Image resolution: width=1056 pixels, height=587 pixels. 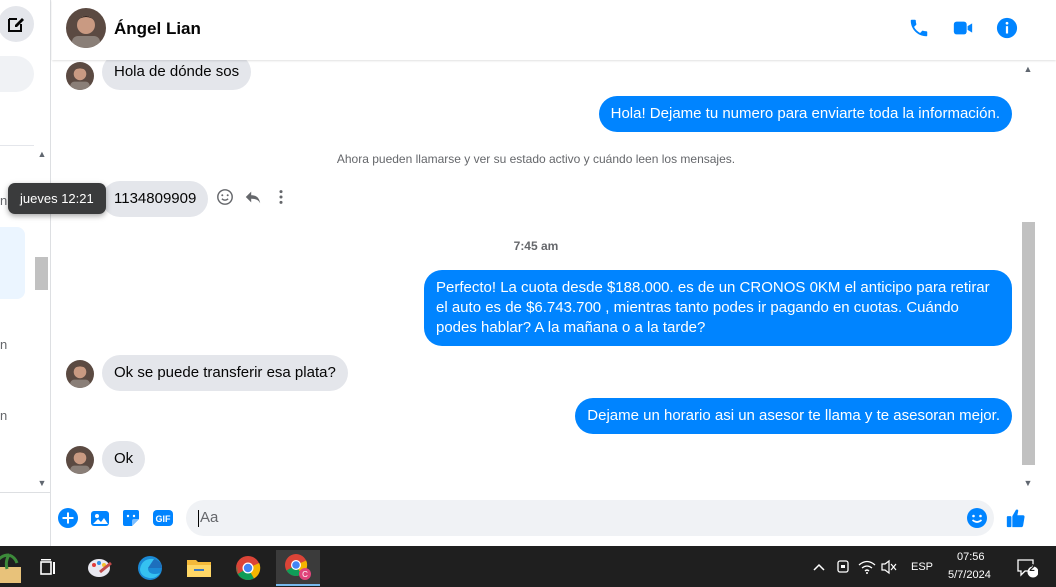 I want to click on contact-name: Ángel Lian, so click(x=157, y=29).